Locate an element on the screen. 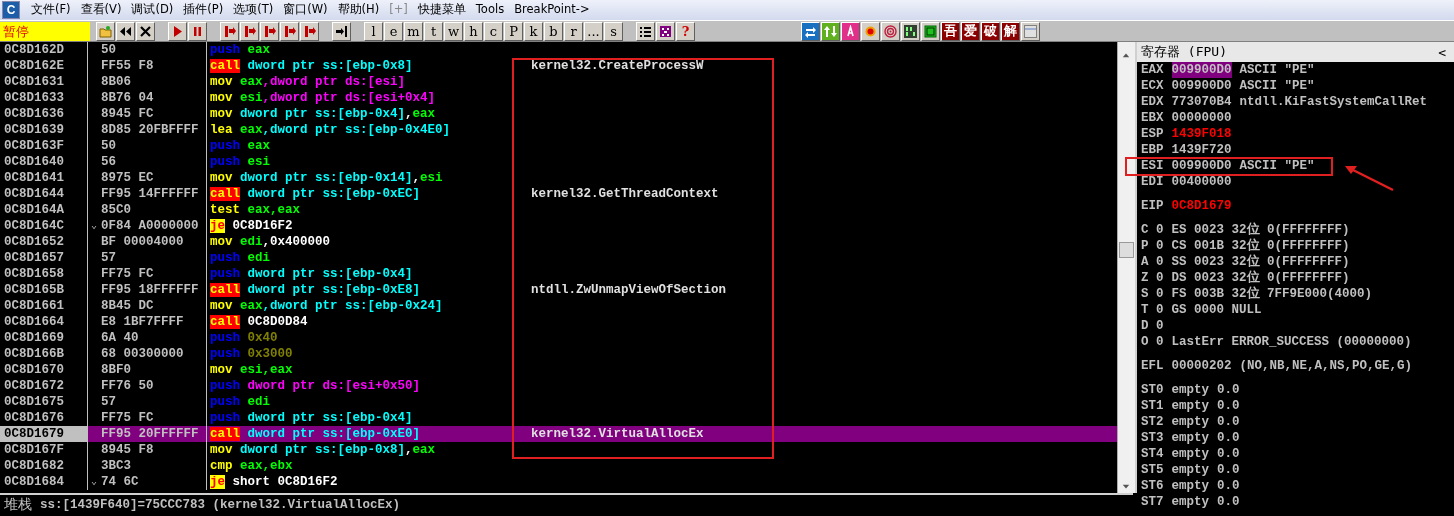  toolbar-button: l is located at coordinates (373, 31).